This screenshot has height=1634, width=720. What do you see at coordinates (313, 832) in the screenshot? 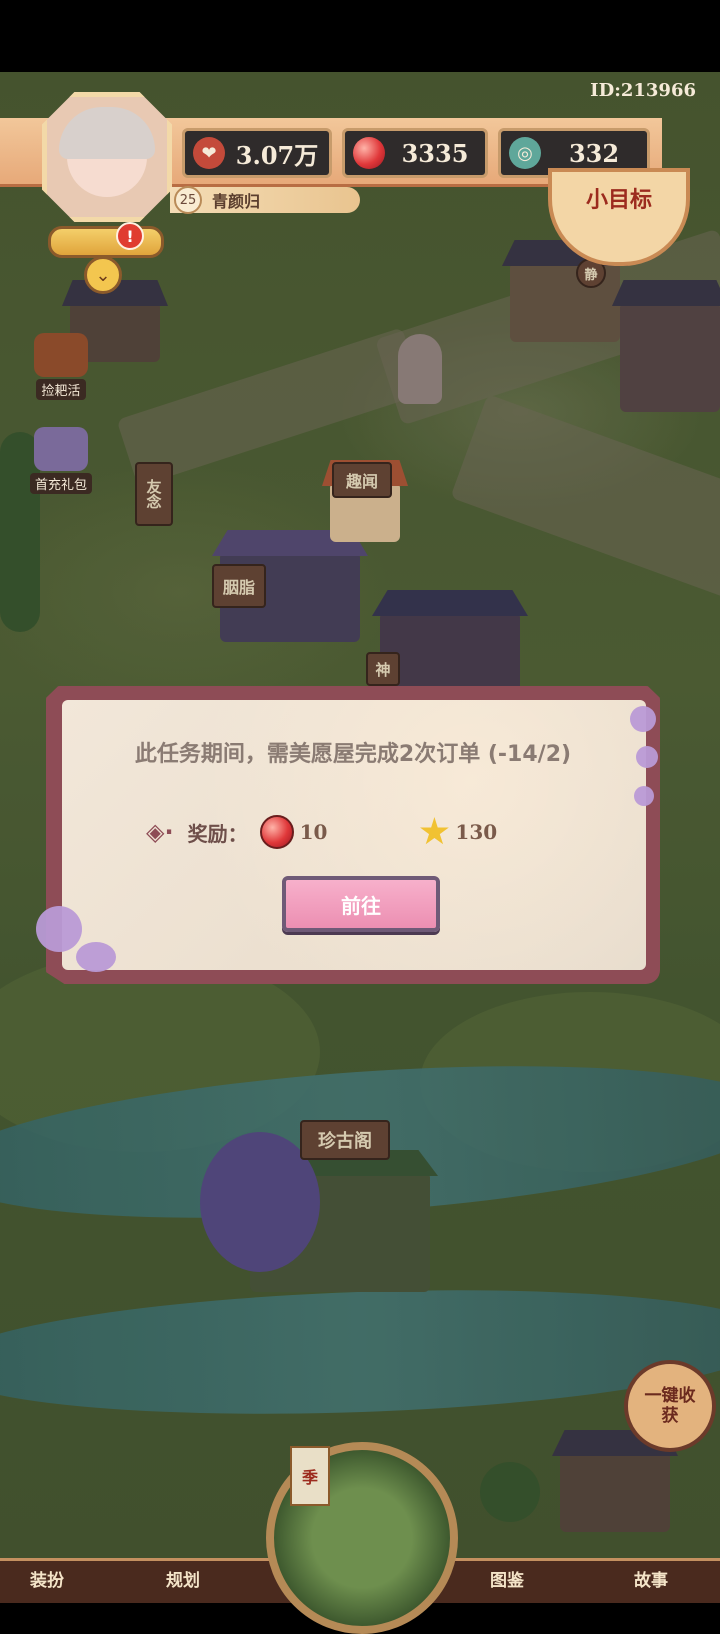
I see `reward-gem-amount: 10` at bounding box center [313, 832].